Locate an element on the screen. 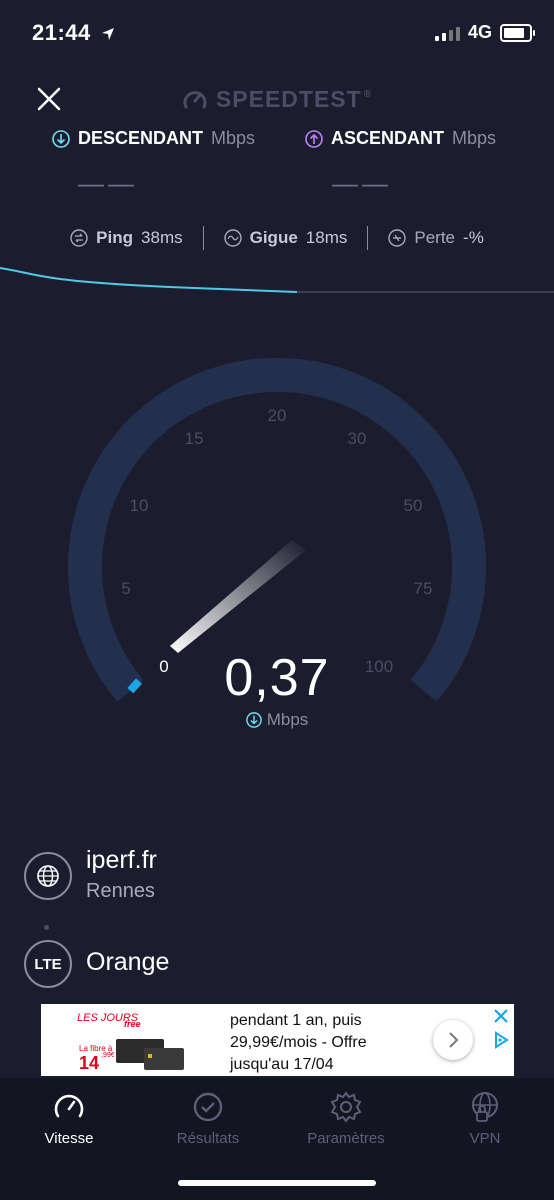 Image resolution: width=554 pixels, height=1200 pixels. speed-graph-line is located at coordinates (149, 280).